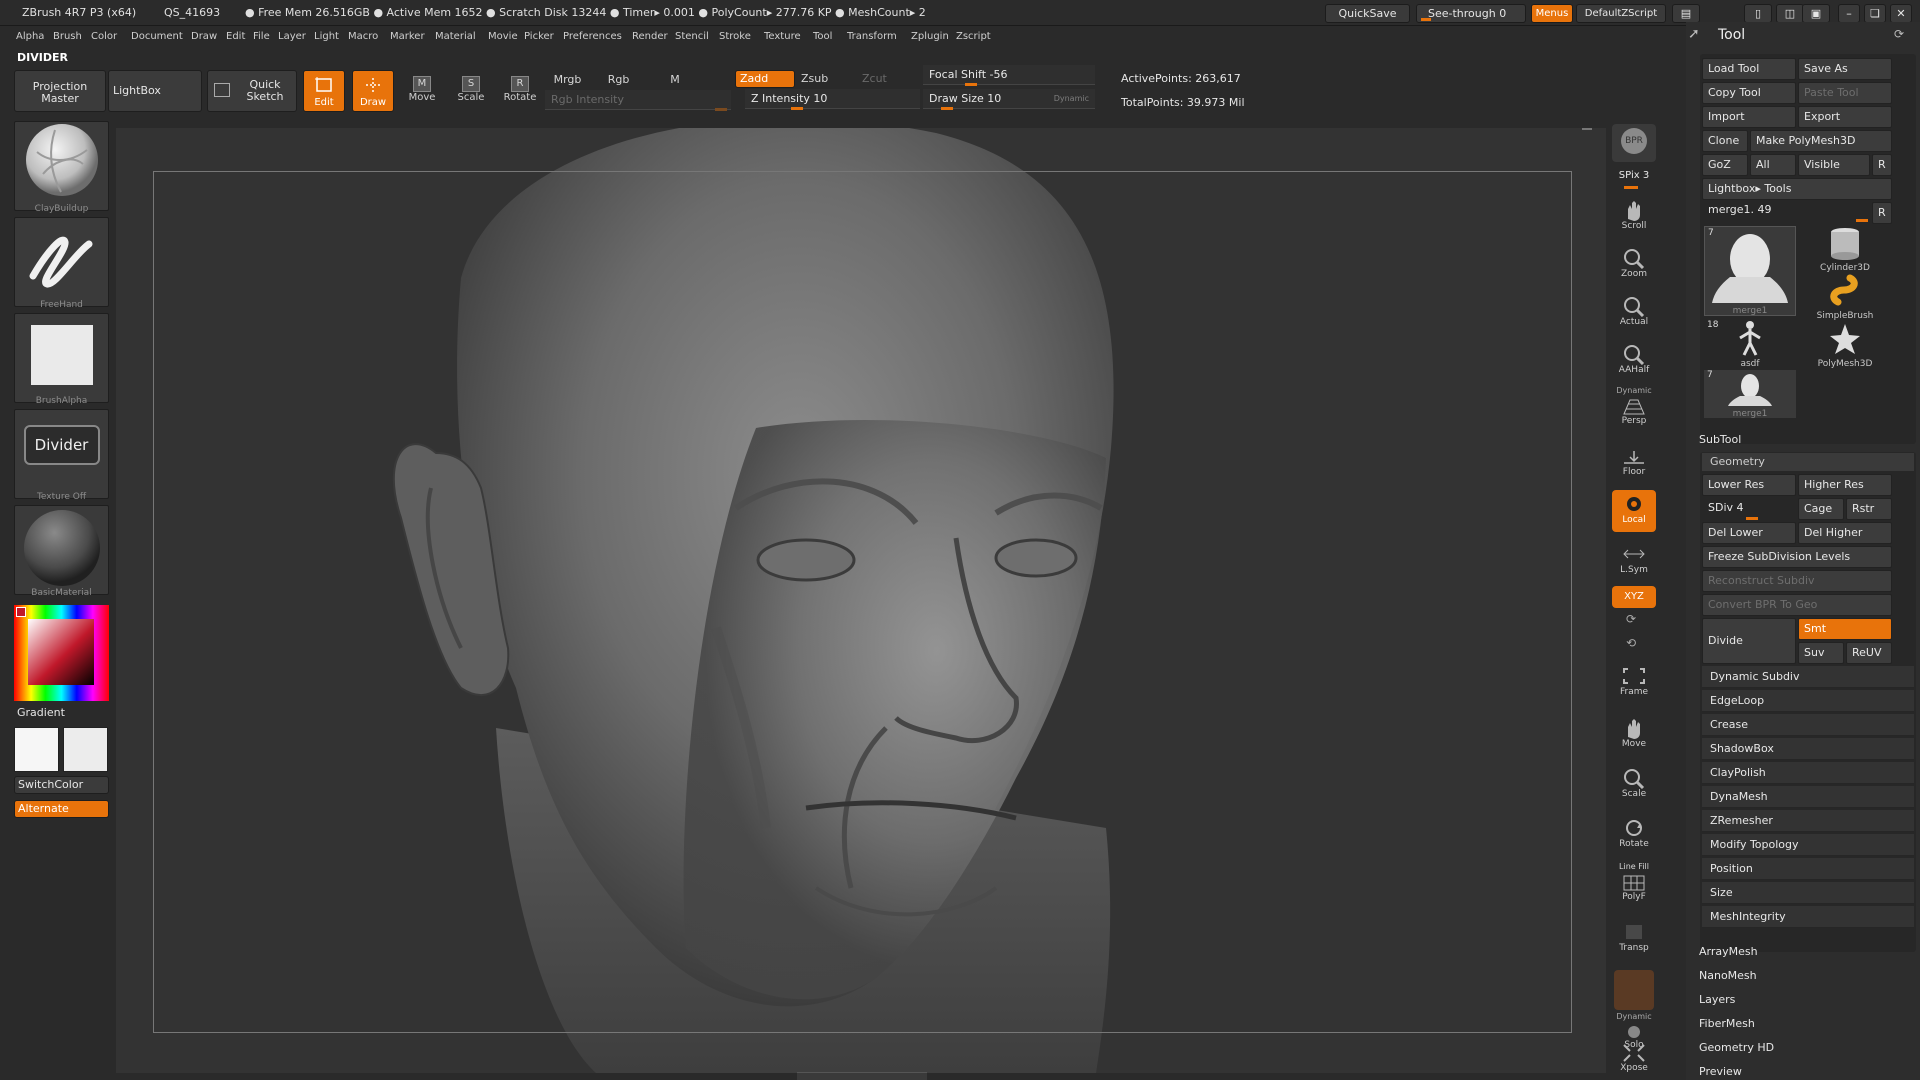 The height and width of the screenshot is (1080, 1920). What do you see at coordinates (1634, 785) in the screenshot?
I see `scale-view-button: Scale` at bounding box center [1634, 785].